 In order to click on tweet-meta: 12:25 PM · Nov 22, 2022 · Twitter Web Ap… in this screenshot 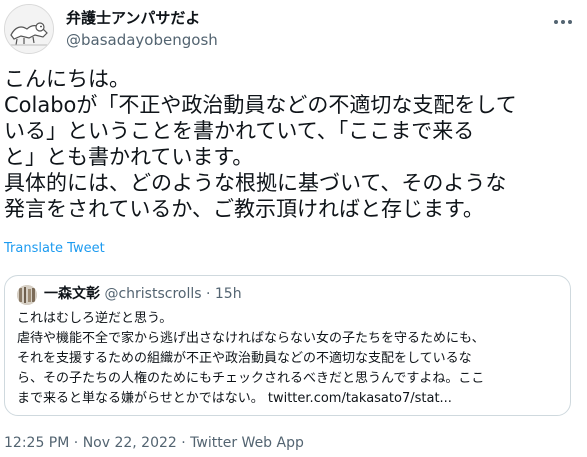, I will do `click(154, 443)`.